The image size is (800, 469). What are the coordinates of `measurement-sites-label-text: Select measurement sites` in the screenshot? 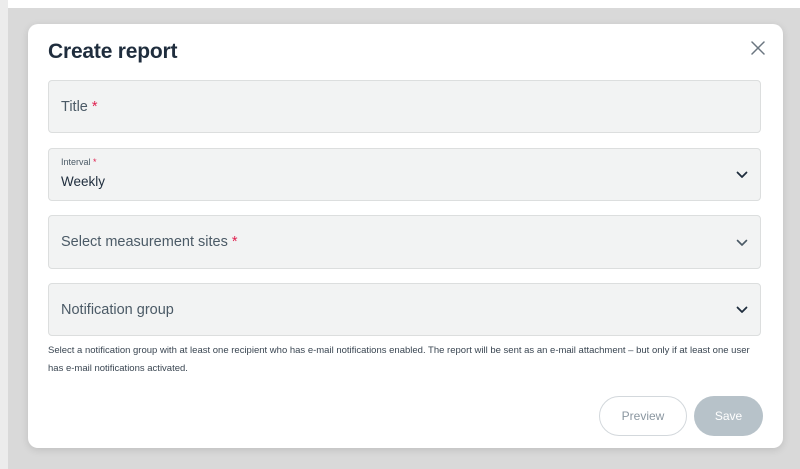 It's located at (144, 242).